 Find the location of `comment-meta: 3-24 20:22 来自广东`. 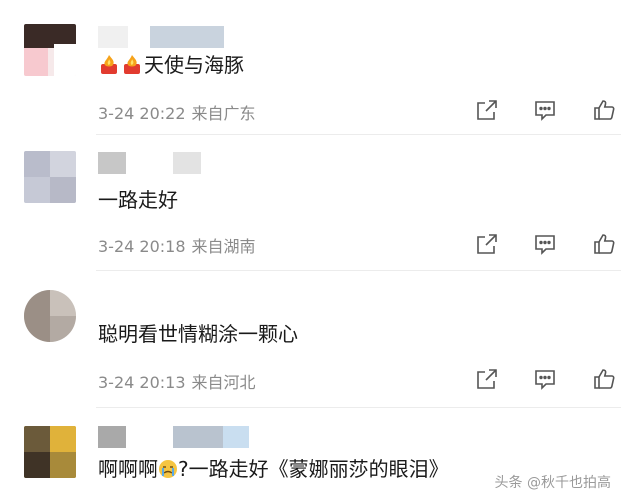

comment-meta: 3-24 20:22 来自广东 is located at coordinates (177, 112).